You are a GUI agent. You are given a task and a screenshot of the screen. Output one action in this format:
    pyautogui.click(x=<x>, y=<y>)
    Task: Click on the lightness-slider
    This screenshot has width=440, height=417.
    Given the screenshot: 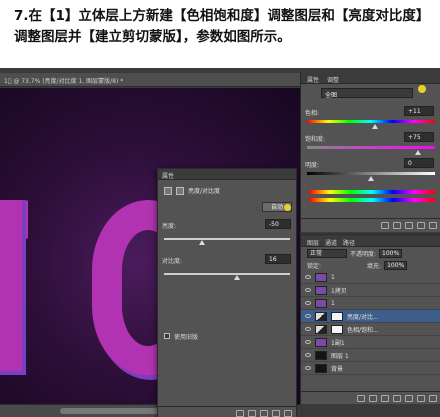 What is the action you would take?
    pyautogui.click(x=371, y=173)
    